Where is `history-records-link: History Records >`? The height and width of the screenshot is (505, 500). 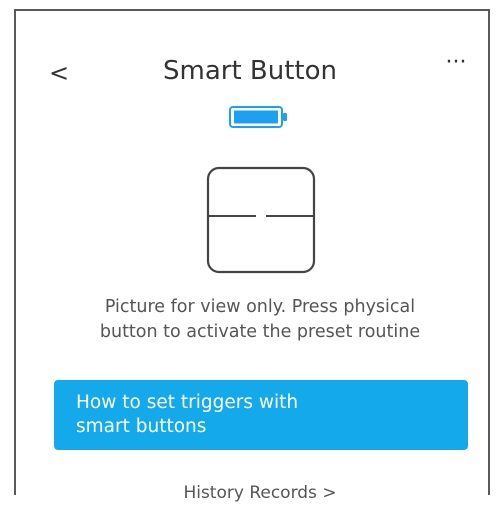 history-records-link: History Records > is located at coordinates (260, 493).